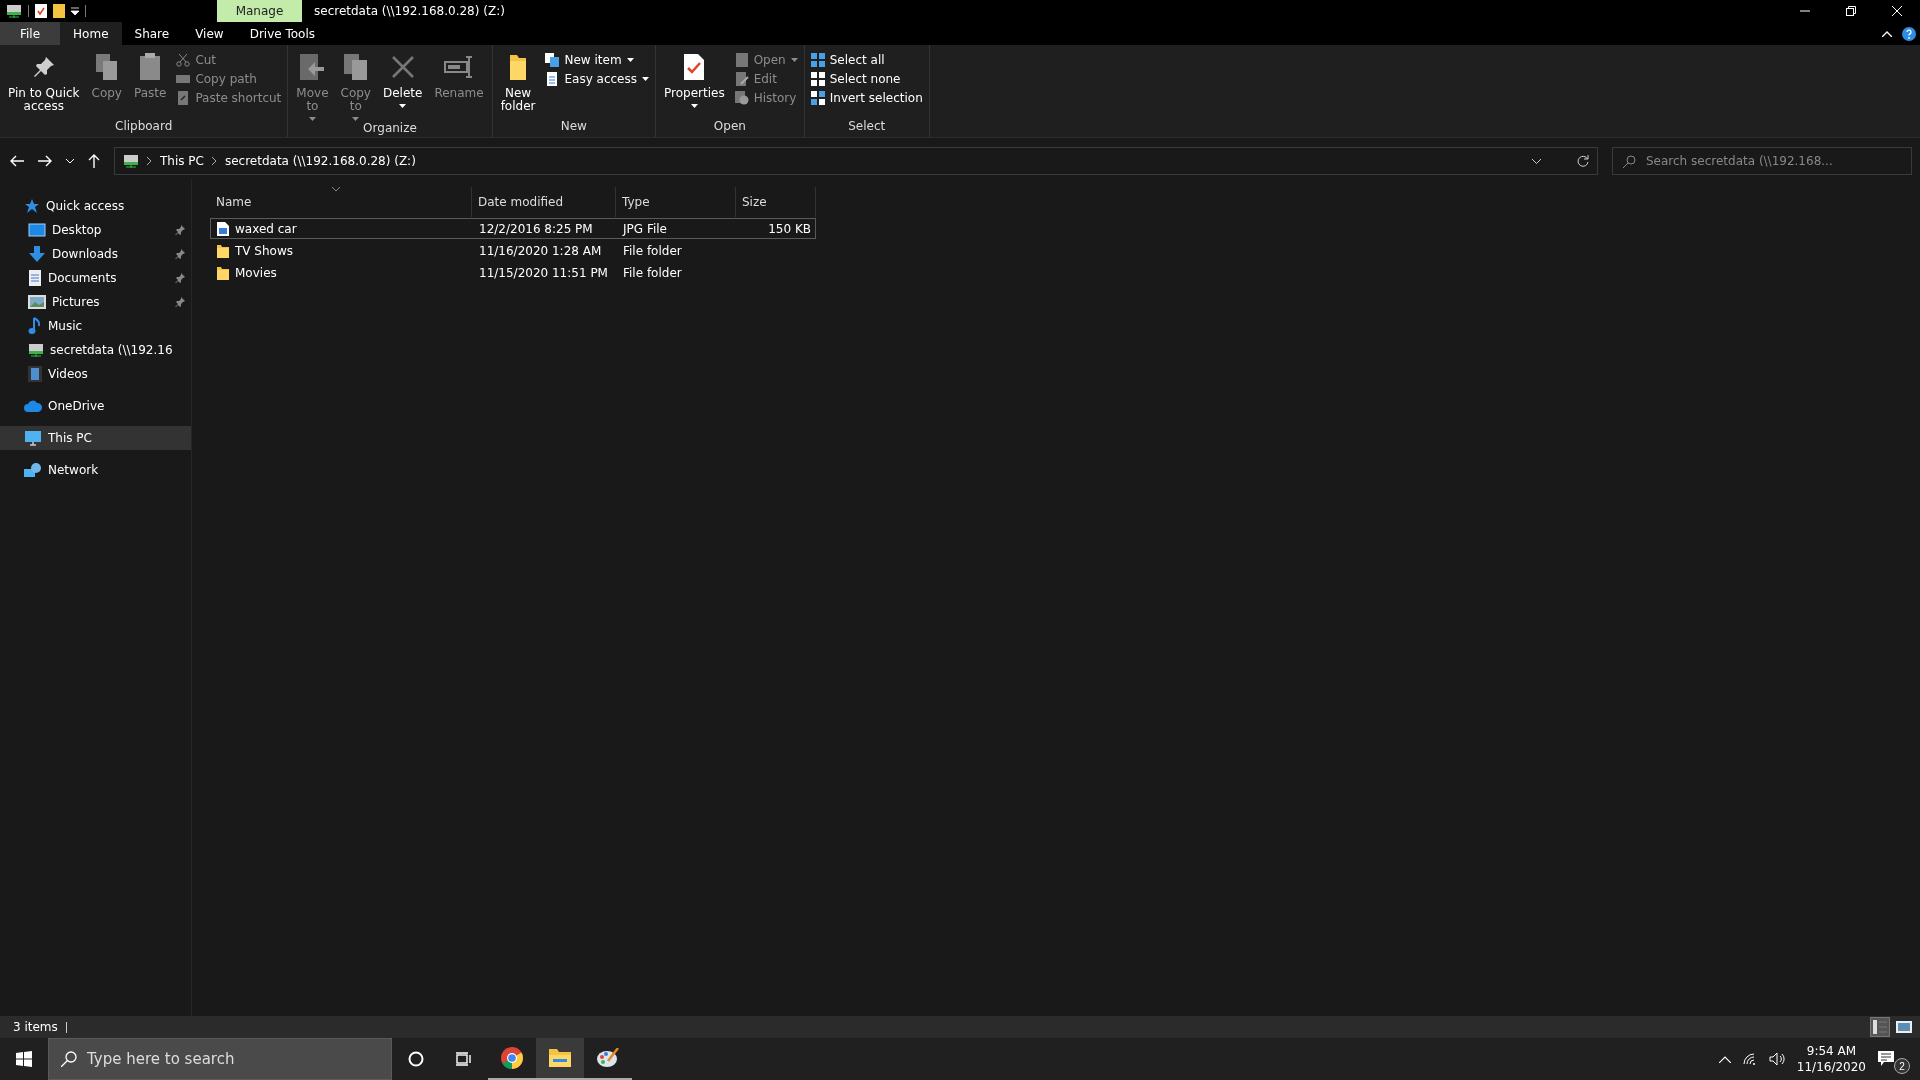 The height and width of the screenshot is (1080, 1920). I want to click on speaker-icon, so click(1776, 1059).